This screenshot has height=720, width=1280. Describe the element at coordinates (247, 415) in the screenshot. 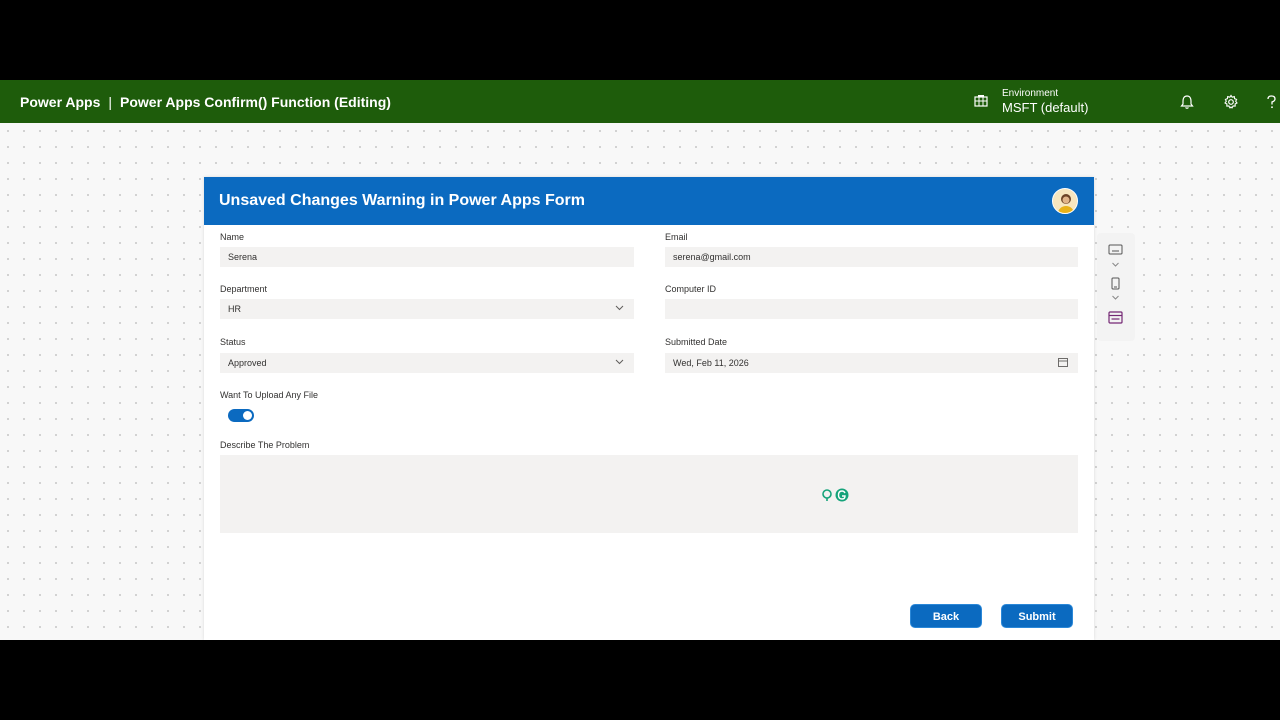

I see `toggle-knob` at that location.